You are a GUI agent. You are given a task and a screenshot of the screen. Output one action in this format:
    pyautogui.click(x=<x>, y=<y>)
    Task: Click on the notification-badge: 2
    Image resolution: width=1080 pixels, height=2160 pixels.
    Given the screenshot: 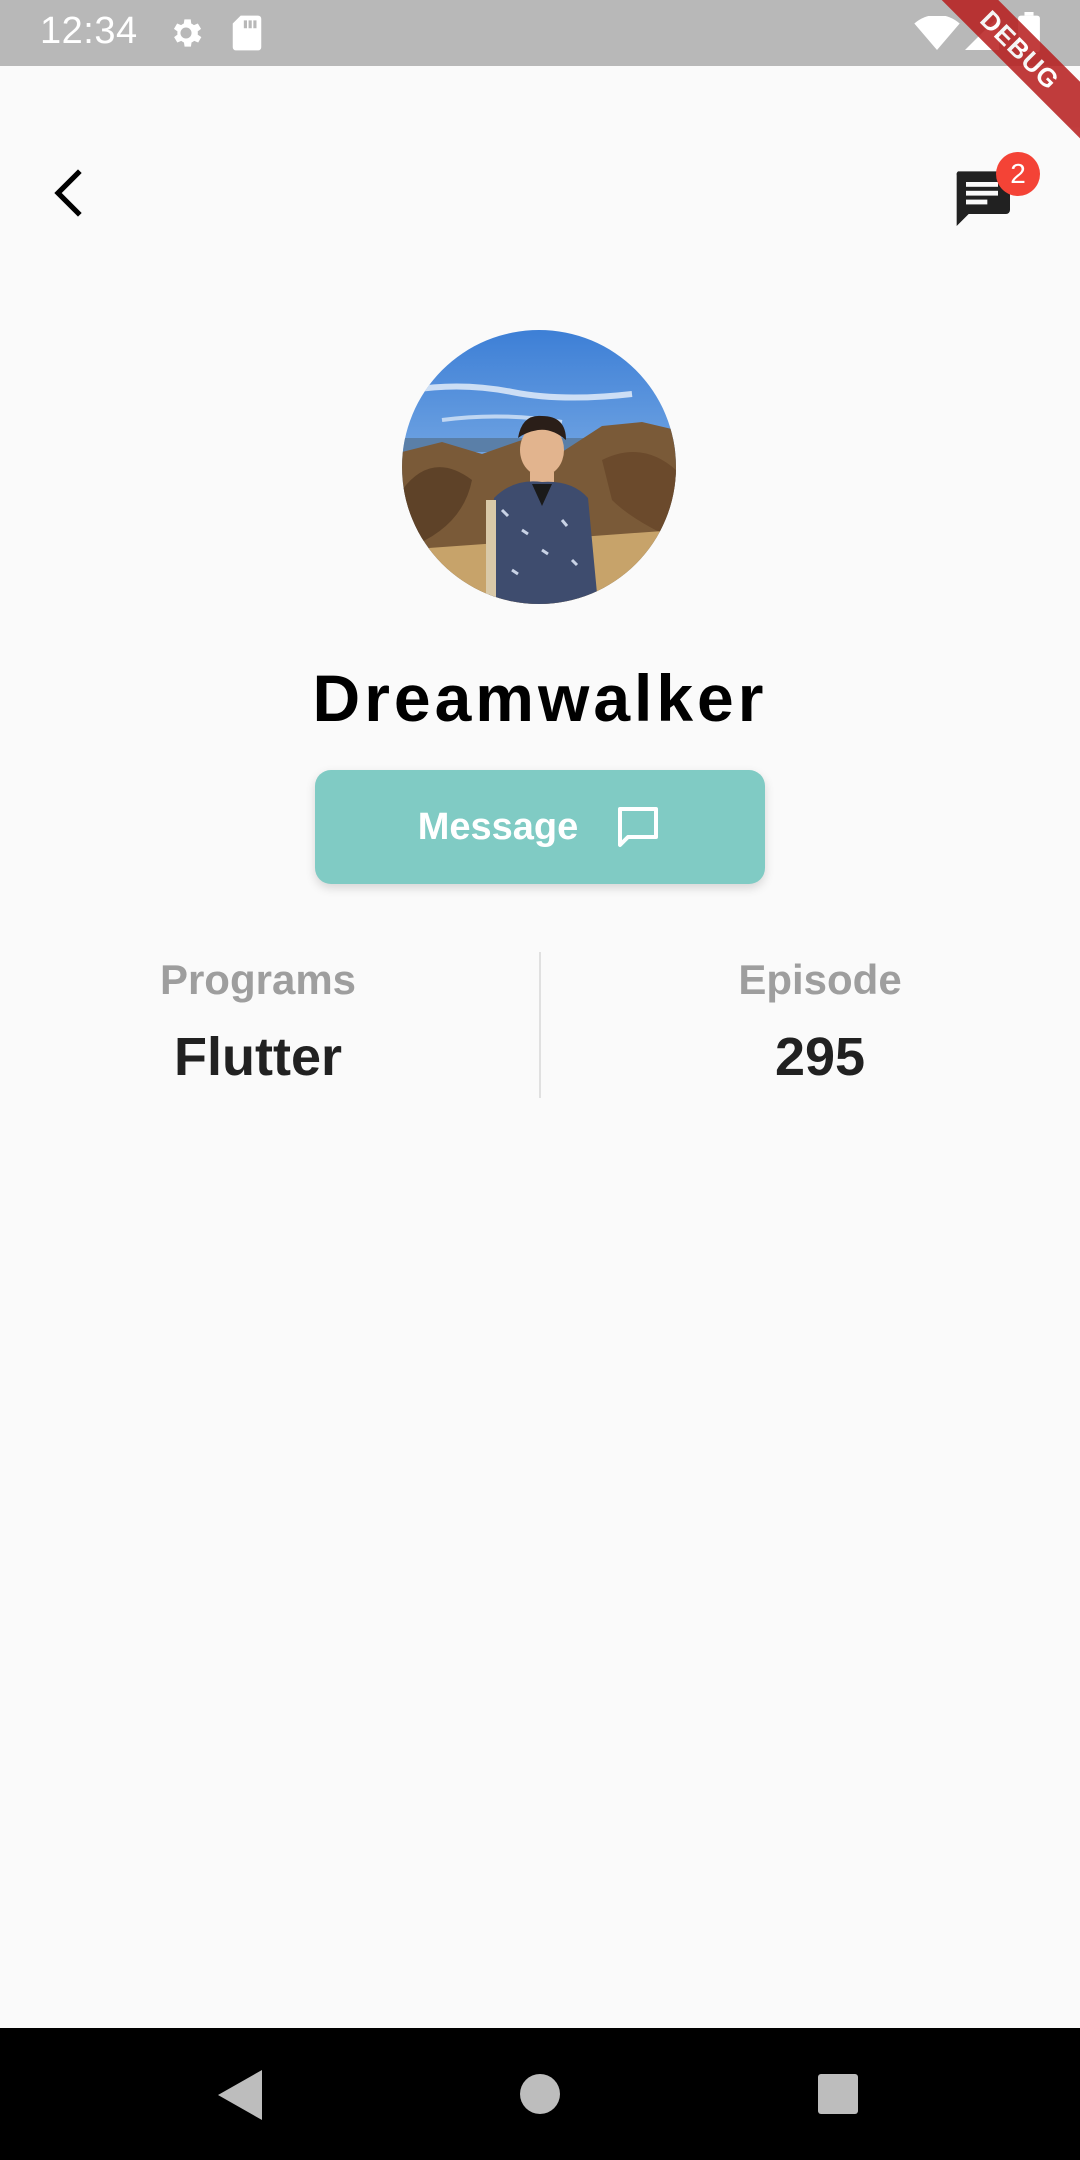 What is the action you would take?
    pyautogui.click(x=1018, y=174)
    